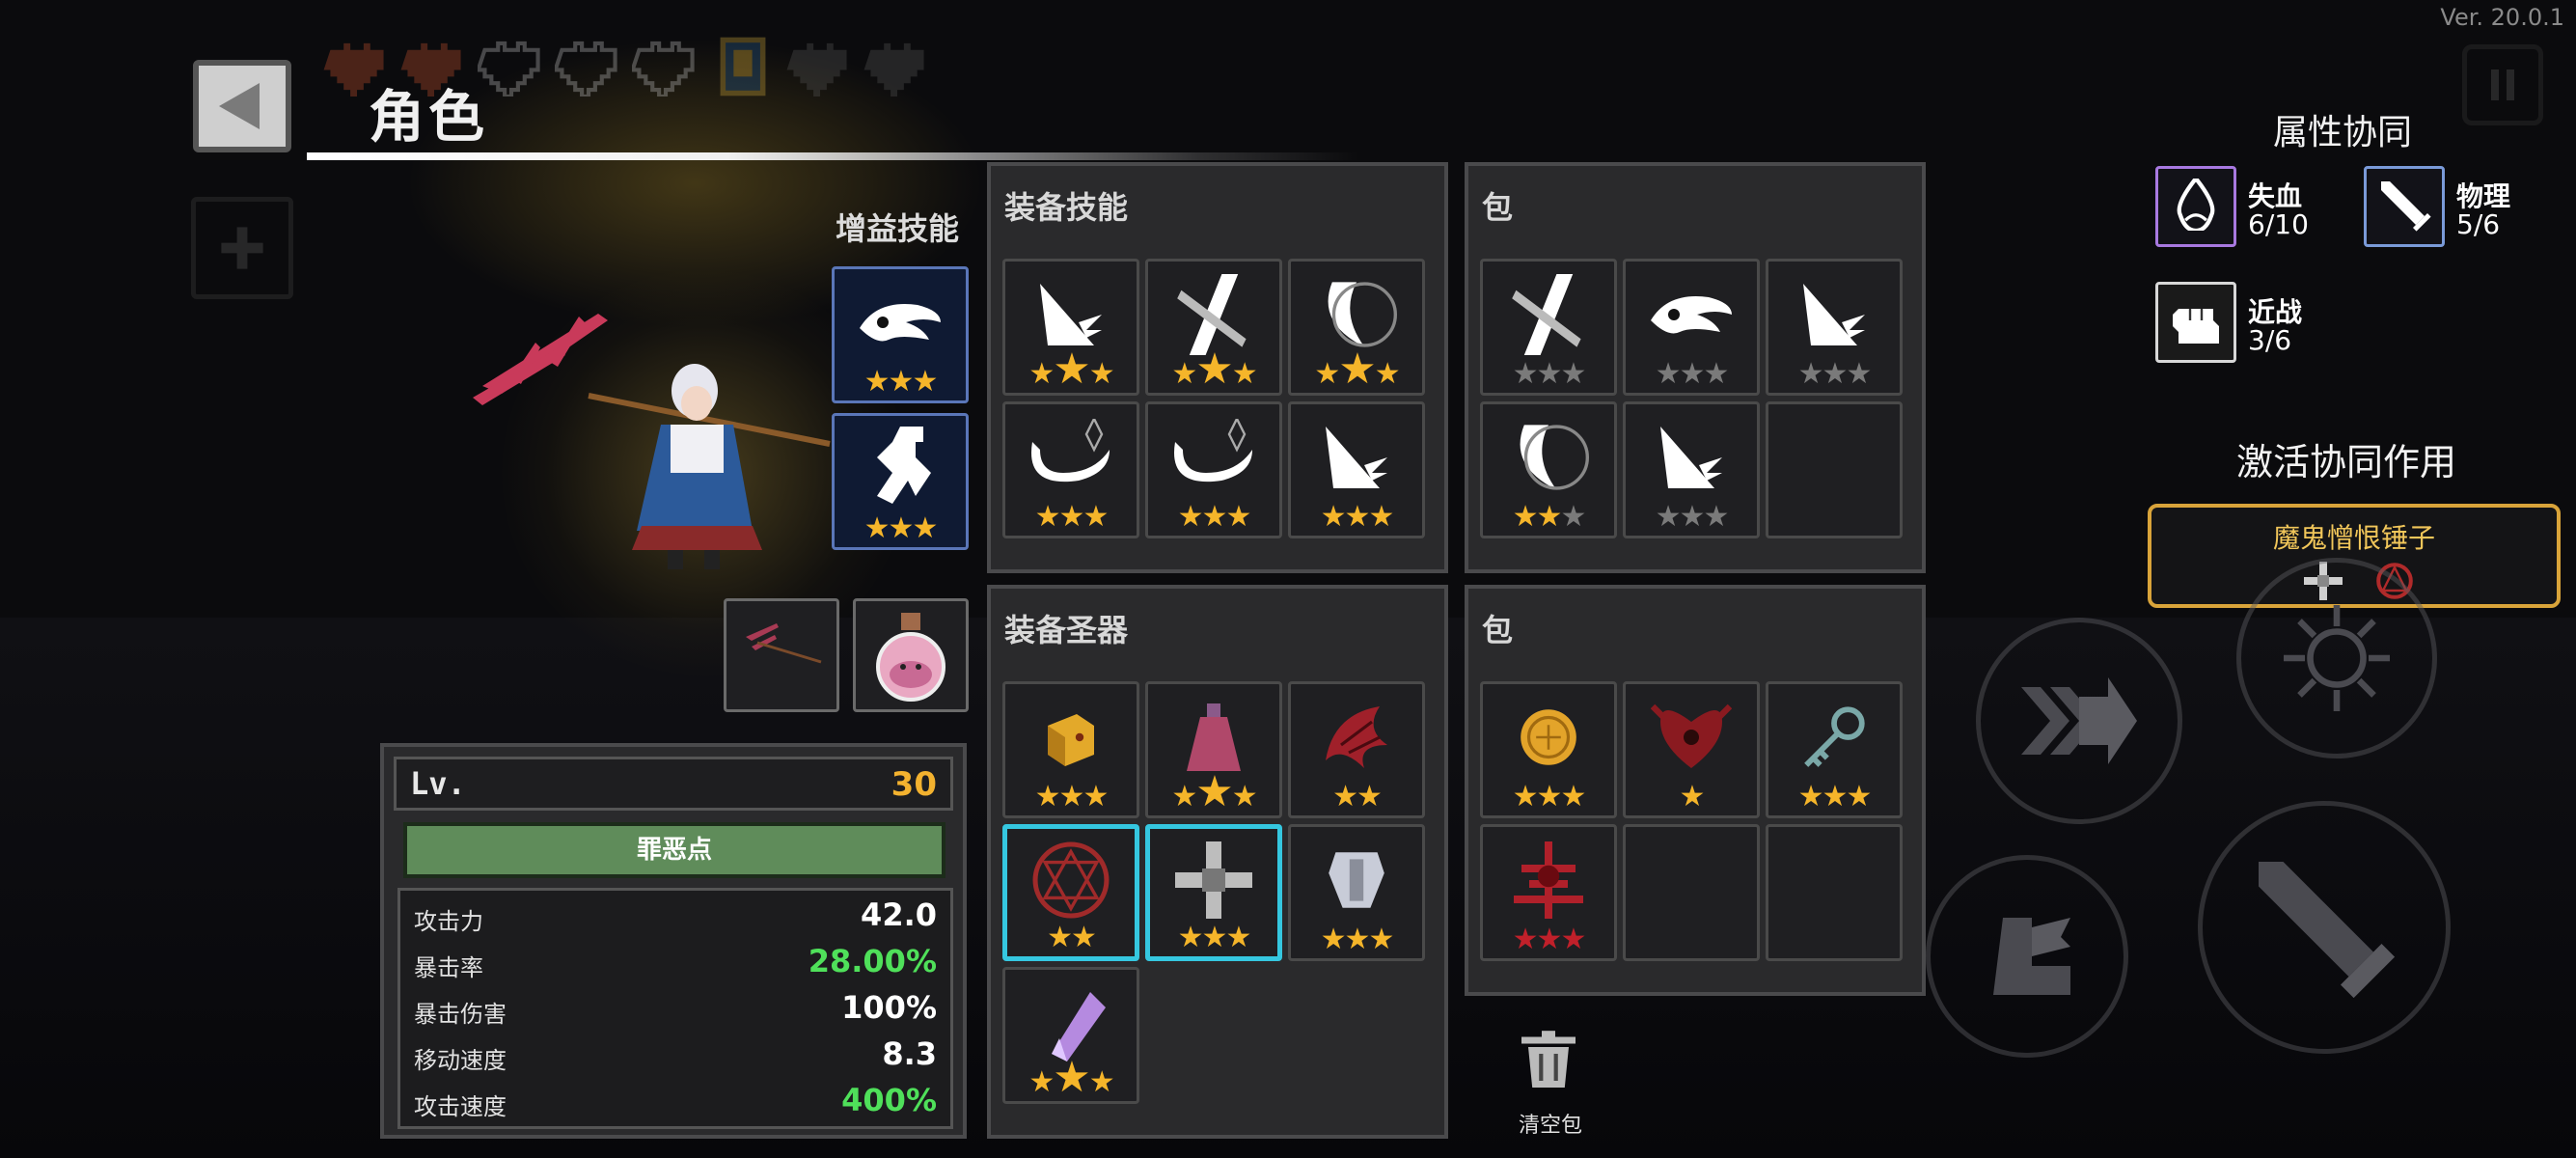 Image resolution: width=2576 pixels, height=1158 pixels. What do you see at coordinates (1835, 469) in the screenshot?
I see `skill-bag-slot` at bounding box center [1835, 469].